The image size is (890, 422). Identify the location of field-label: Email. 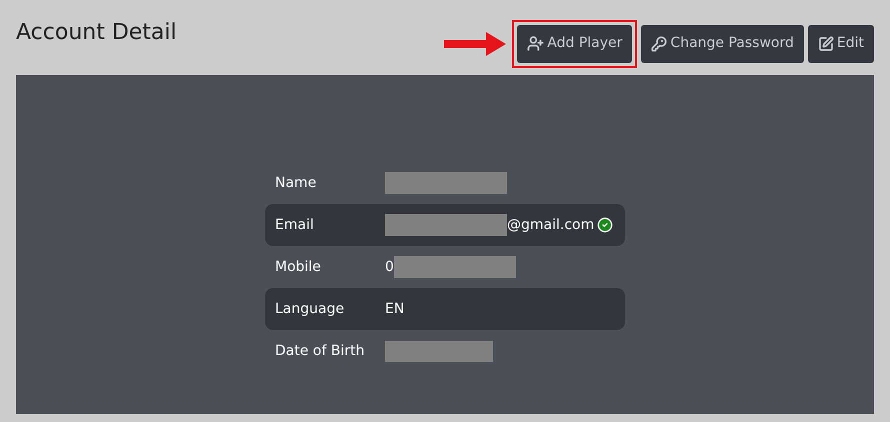
(295, 225).